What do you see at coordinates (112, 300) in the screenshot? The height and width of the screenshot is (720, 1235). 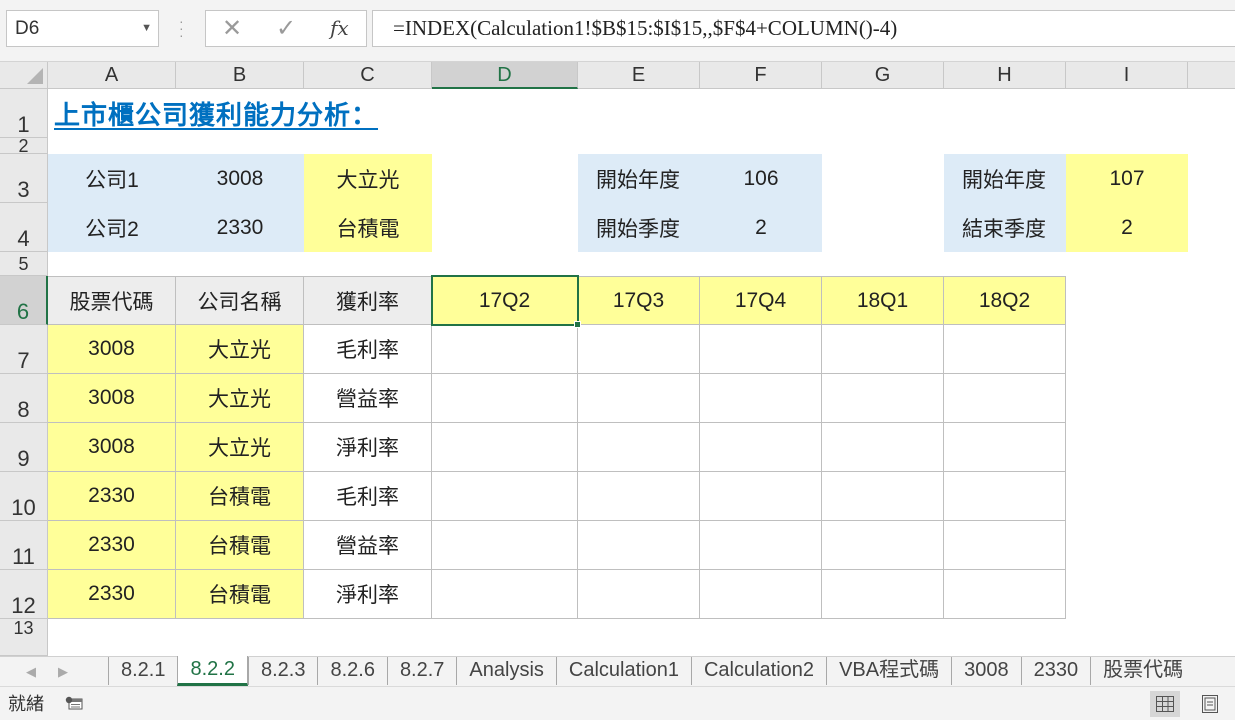 I see `header-stock-code: 股票代碼` at bounding box center [112, 300].